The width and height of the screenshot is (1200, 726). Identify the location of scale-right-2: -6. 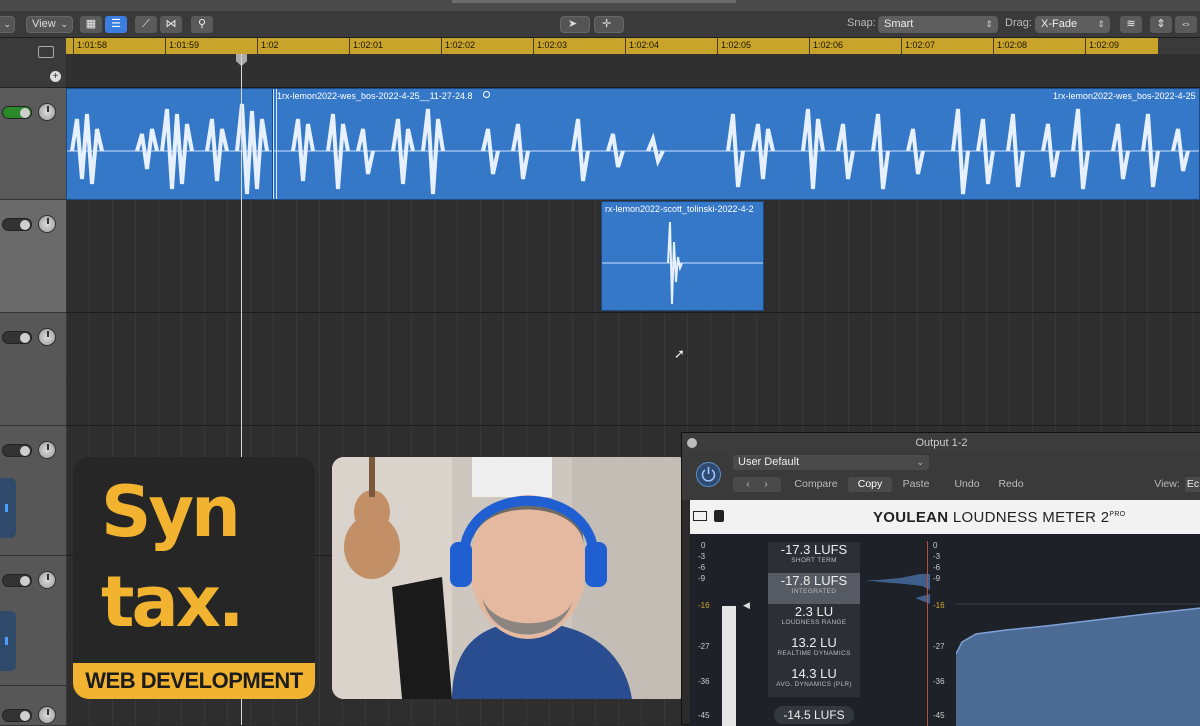
(937, 567).